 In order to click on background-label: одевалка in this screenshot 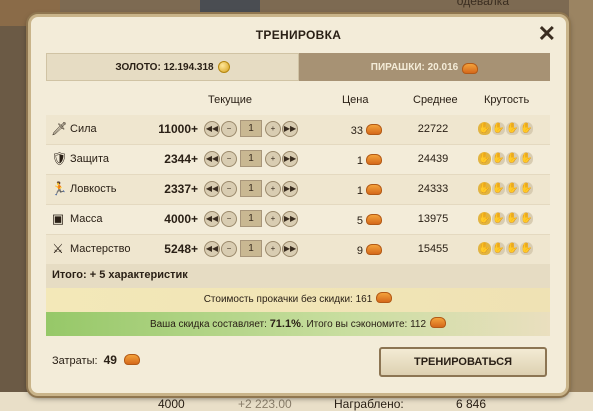, I will do `click(482, 4)`.